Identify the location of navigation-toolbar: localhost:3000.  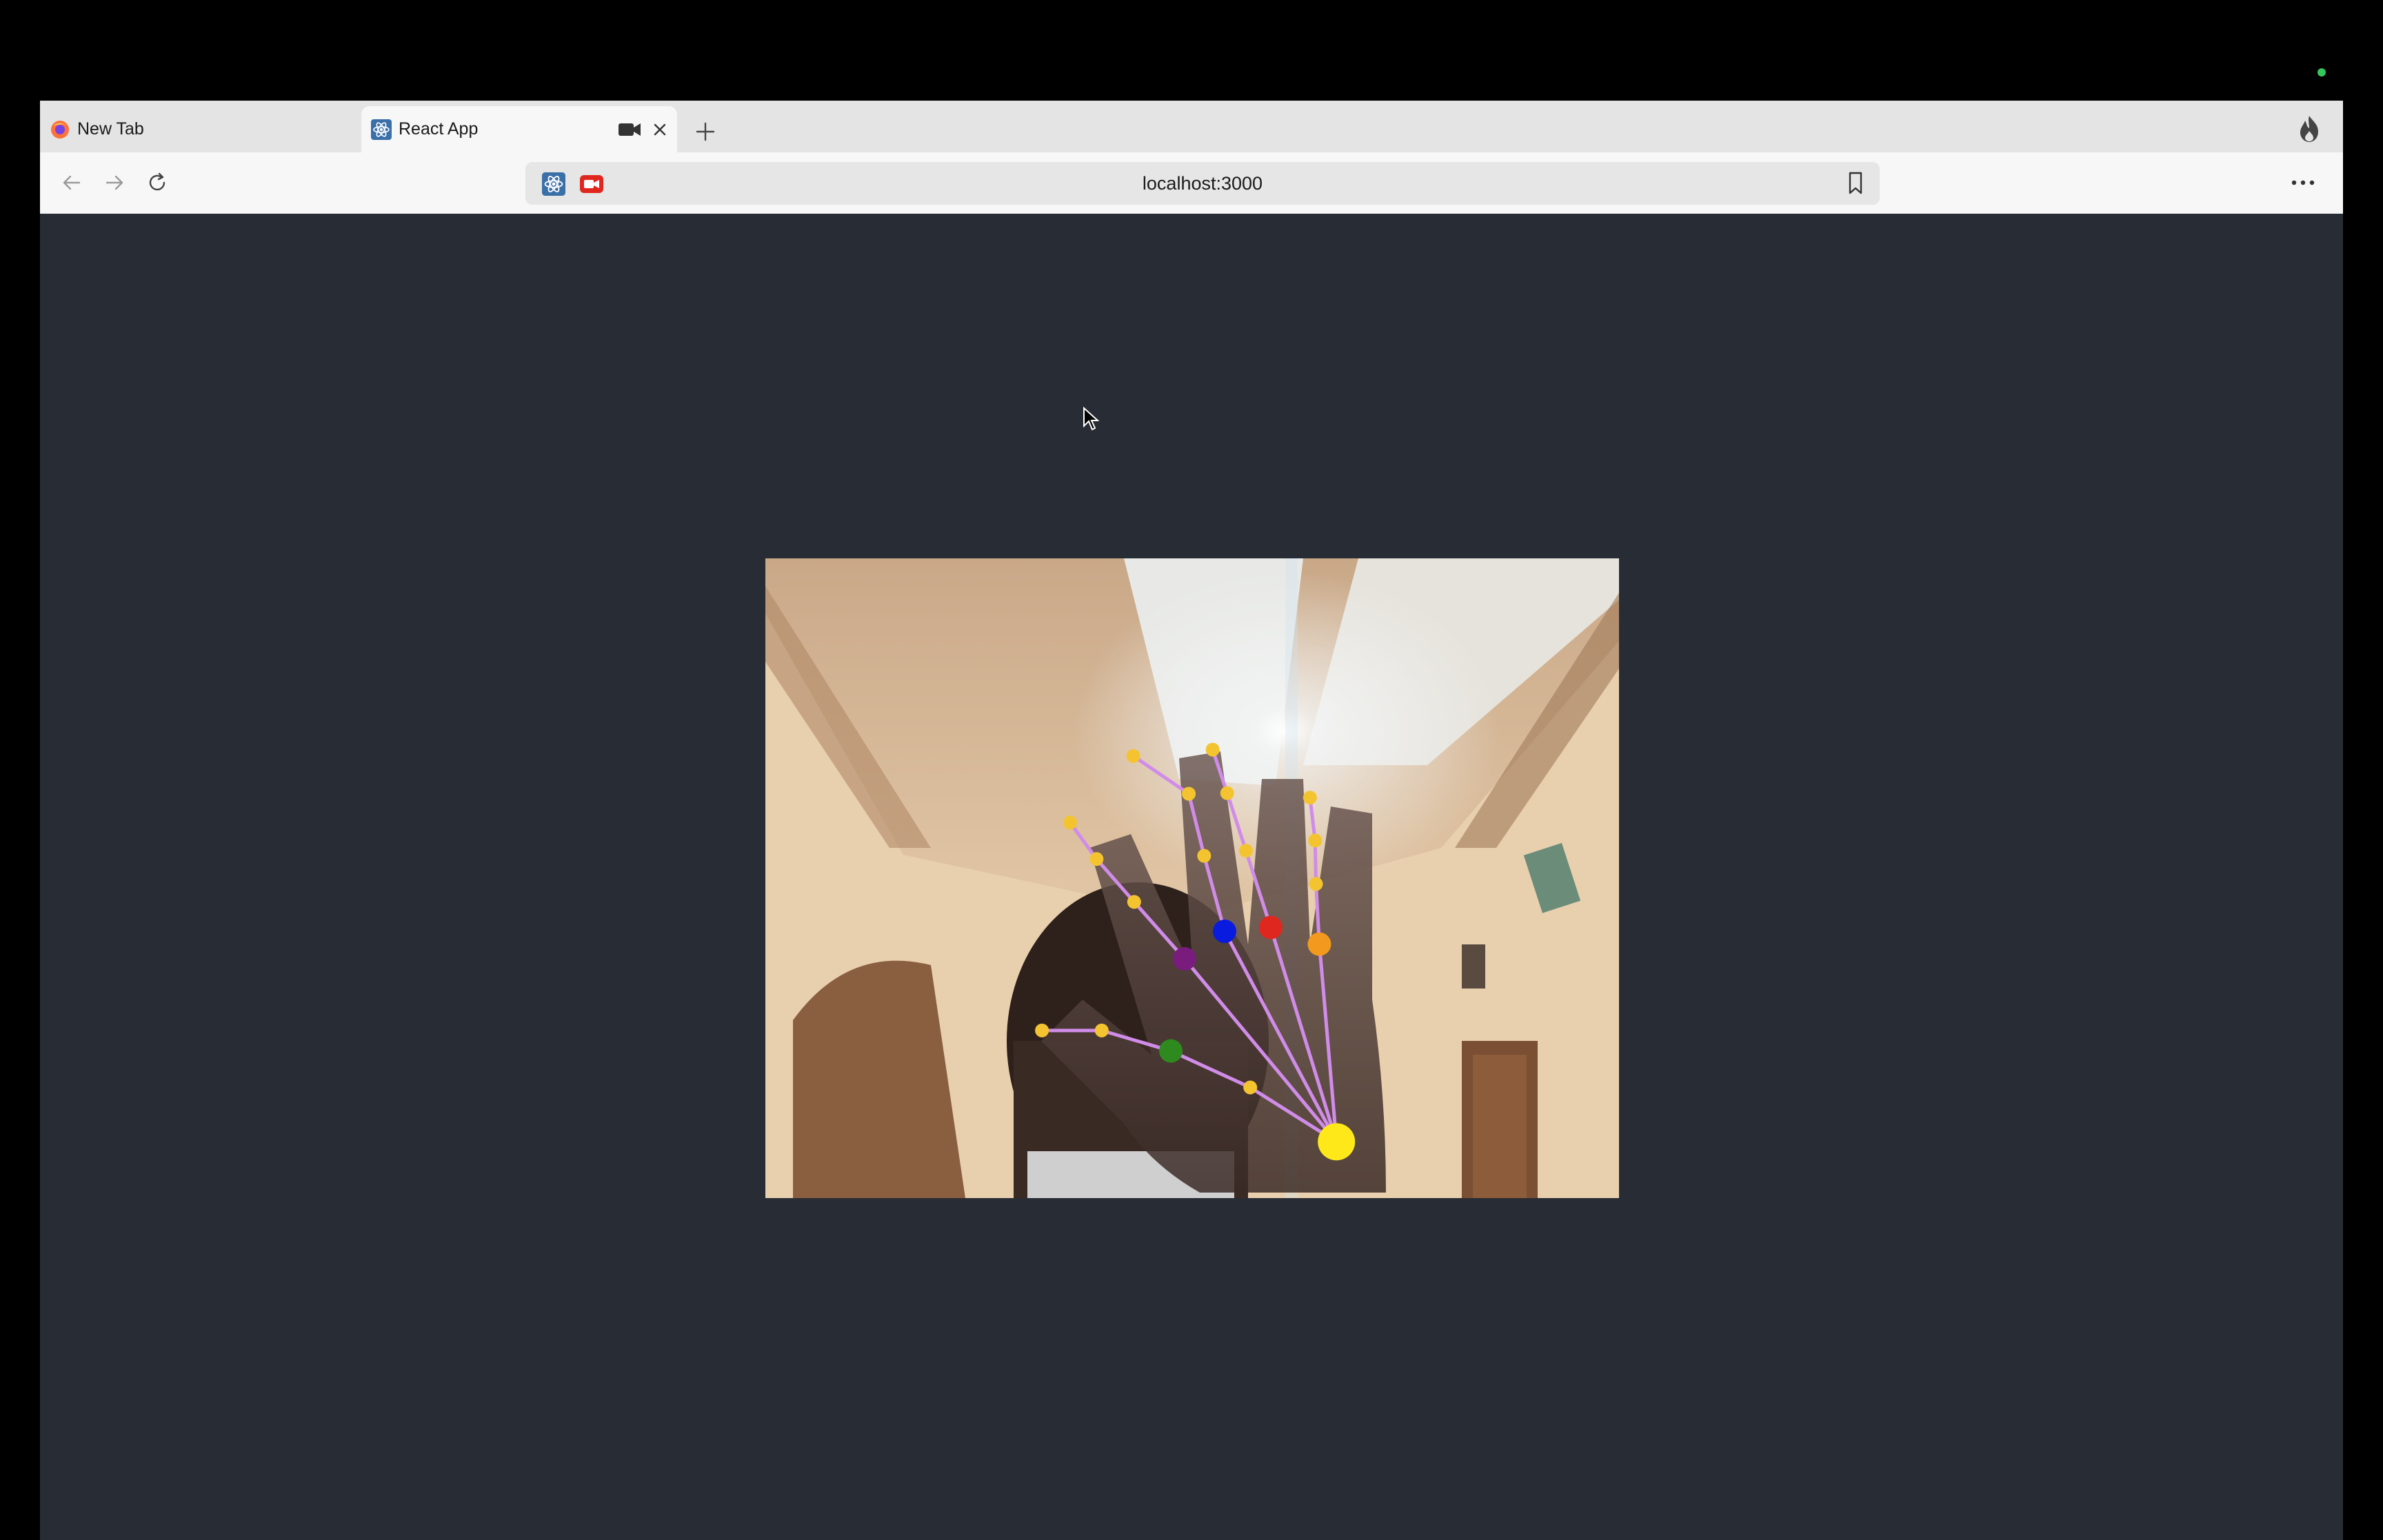
(1191, 183).